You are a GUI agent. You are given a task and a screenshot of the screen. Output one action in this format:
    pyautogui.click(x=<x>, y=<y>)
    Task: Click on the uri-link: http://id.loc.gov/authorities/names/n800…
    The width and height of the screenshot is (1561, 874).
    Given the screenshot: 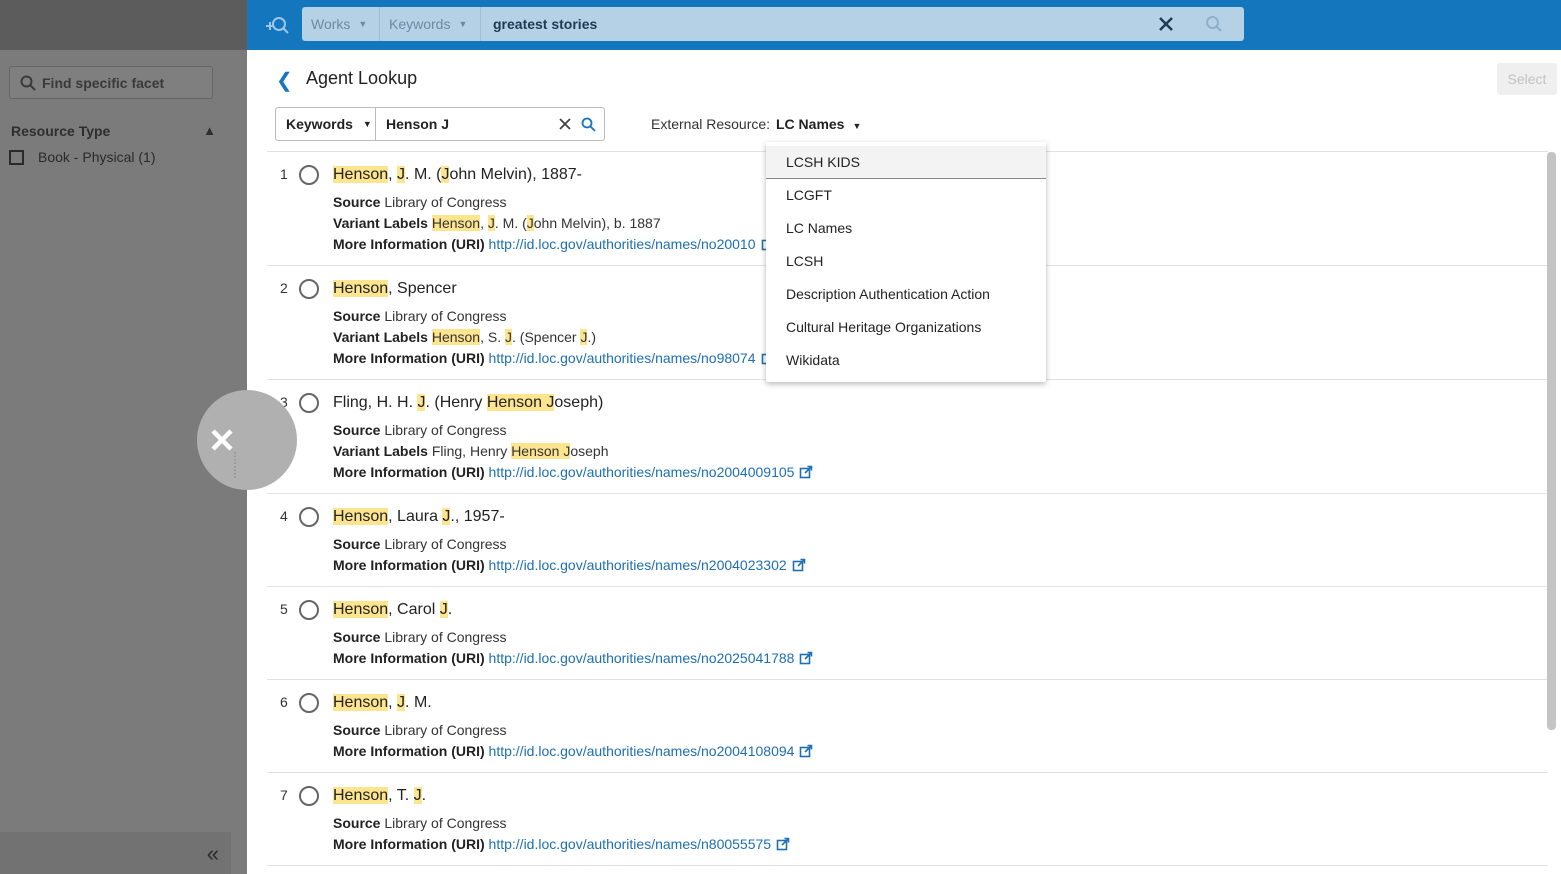 What is the action you would take?
    pyautogui.click(x=630, y=844)
    